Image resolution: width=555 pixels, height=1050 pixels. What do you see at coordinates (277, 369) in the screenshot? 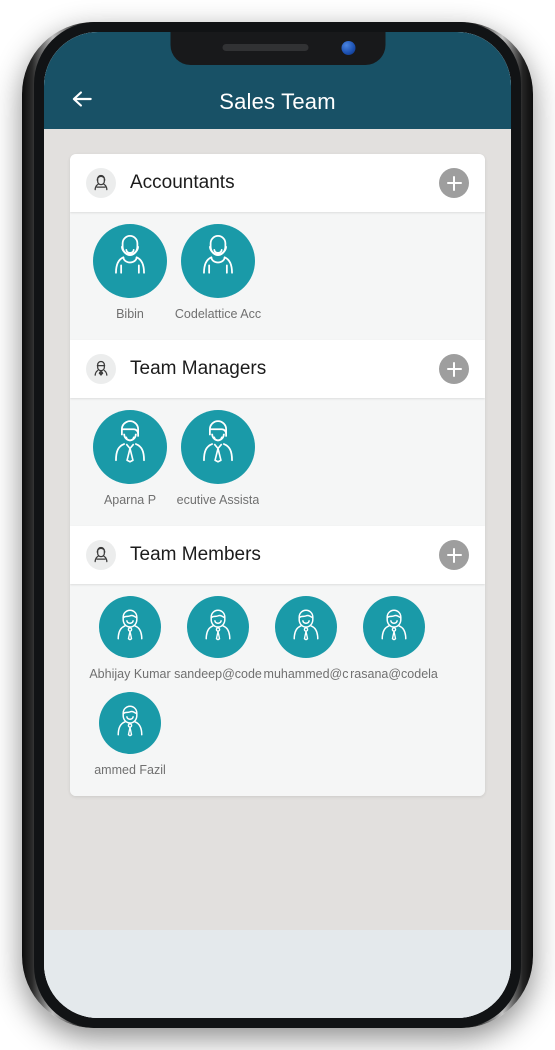
I see `group-header-team-managers: Team Managers` at bounding box center [277, 369].